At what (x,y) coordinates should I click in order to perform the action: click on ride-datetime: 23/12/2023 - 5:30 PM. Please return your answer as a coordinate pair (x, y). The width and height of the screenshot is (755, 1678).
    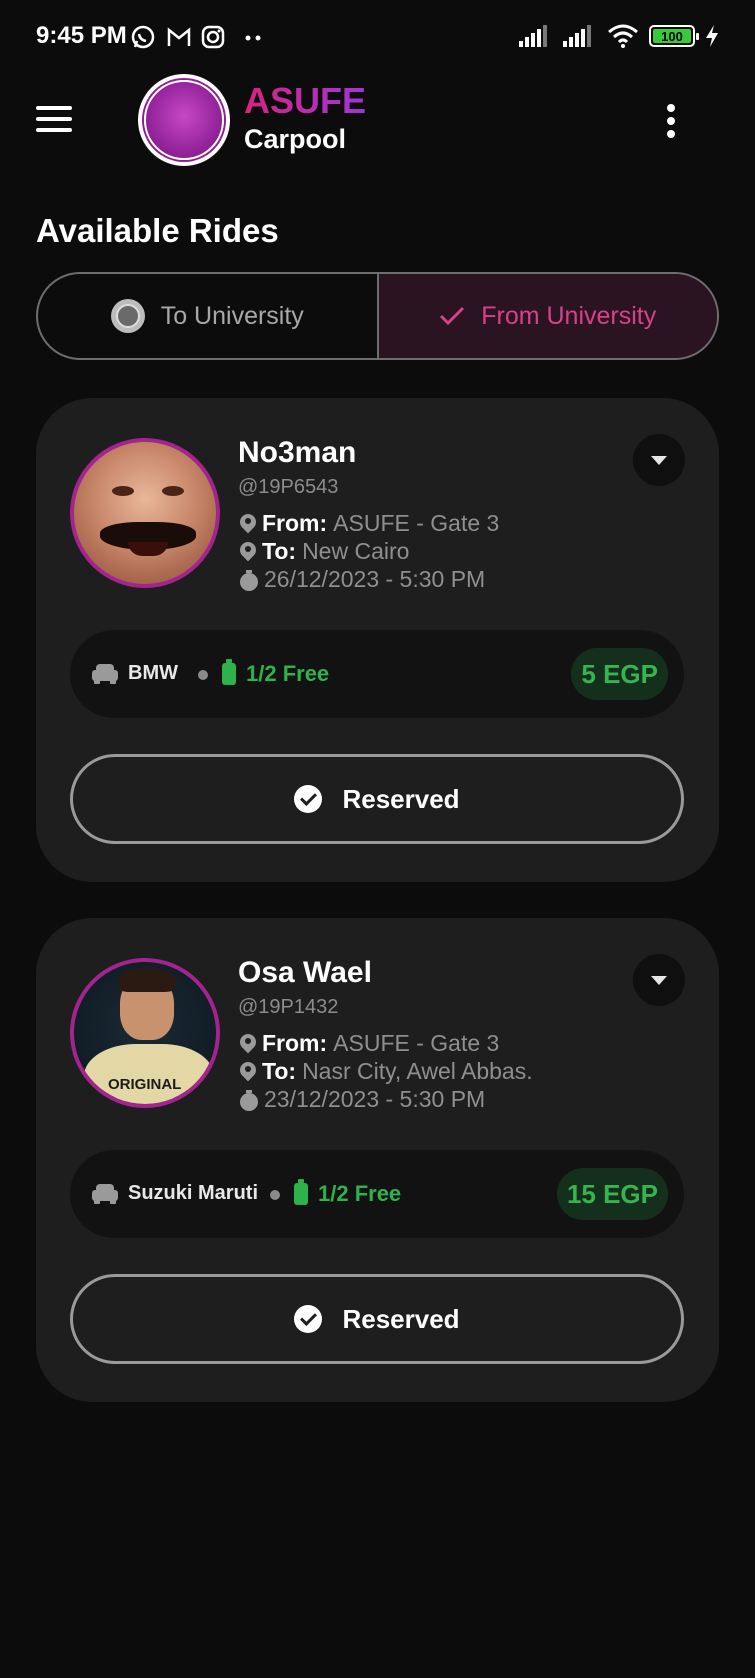
    Looking at the image, I should click on (362, 1099).